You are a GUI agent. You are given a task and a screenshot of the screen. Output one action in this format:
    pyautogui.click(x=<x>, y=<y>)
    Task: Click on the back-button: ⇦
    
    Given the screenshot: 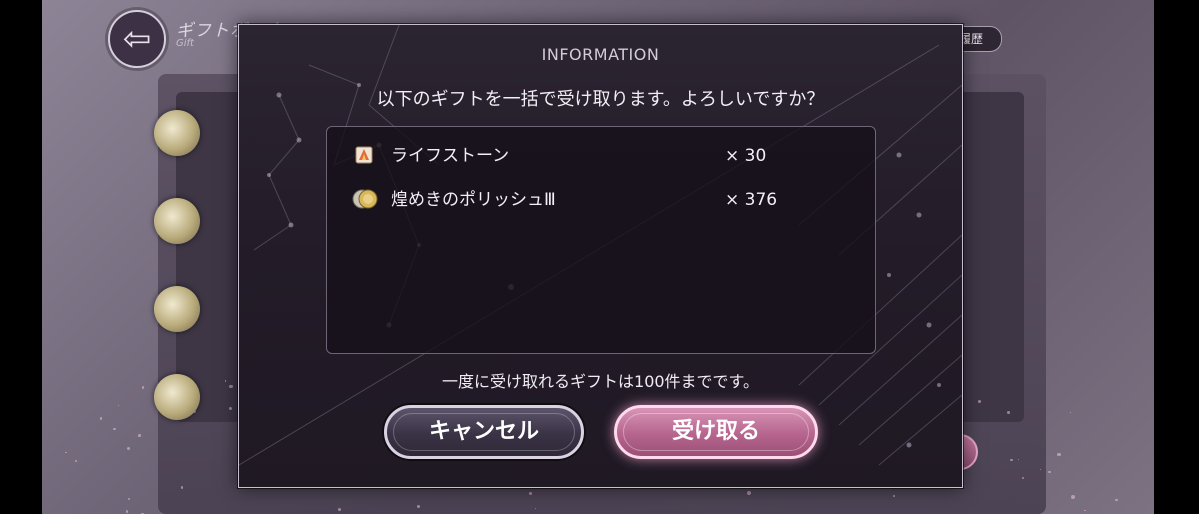 What is the action you would take?
    pyautogui.click(x=137, y=39)
    